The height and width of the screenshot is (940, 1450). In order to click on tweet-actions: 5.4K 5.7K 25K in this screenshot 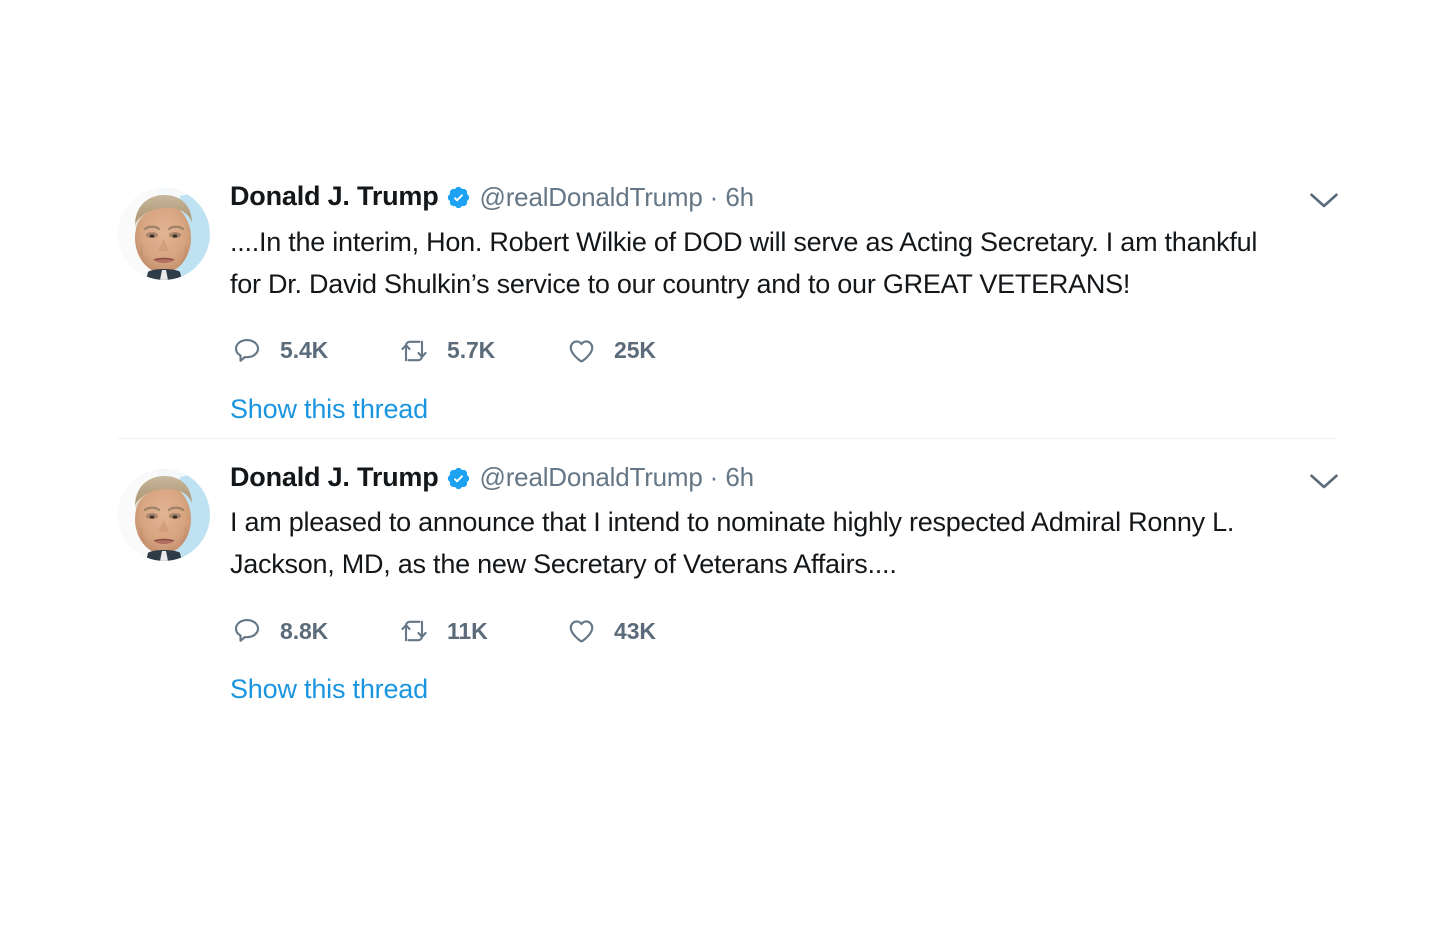, I will do `click(747, 351)`.